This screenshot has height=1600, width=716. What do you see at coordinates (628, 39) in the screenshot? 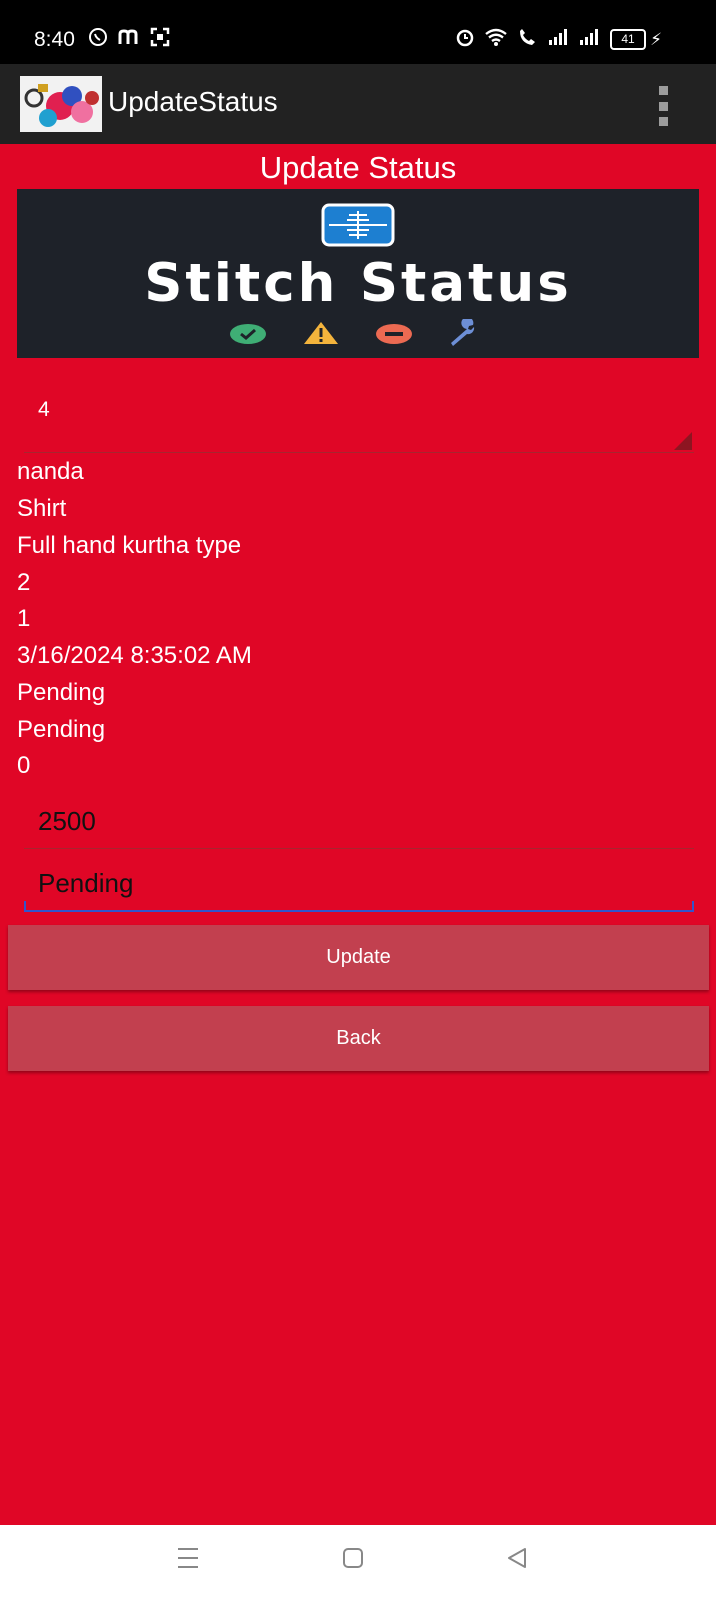
I see `battery-icon: 41` at bounding box center [628, 39].